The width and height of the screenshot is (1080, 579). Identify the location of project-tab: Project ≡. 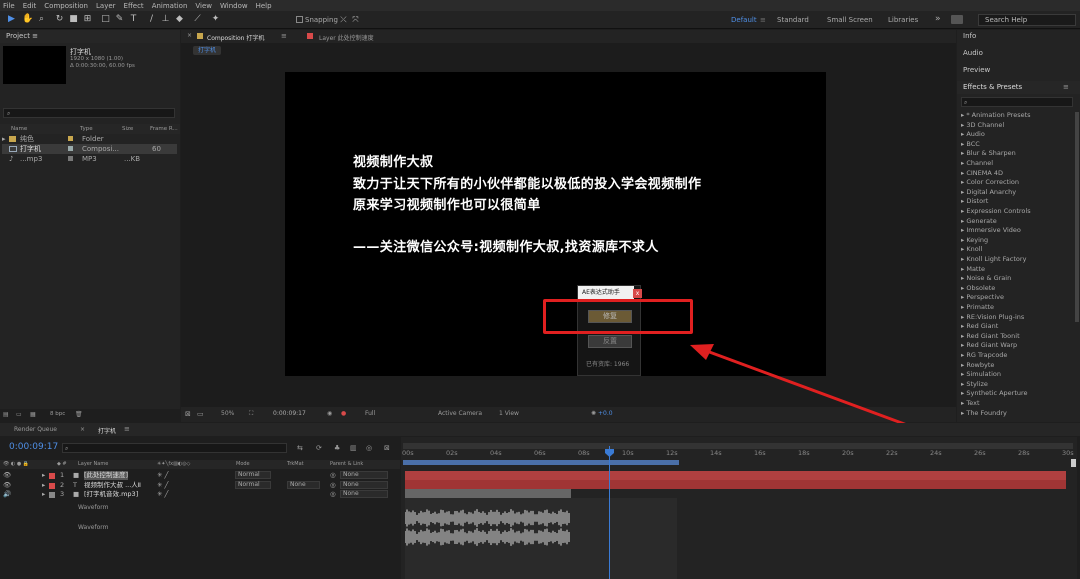
(90, 36).